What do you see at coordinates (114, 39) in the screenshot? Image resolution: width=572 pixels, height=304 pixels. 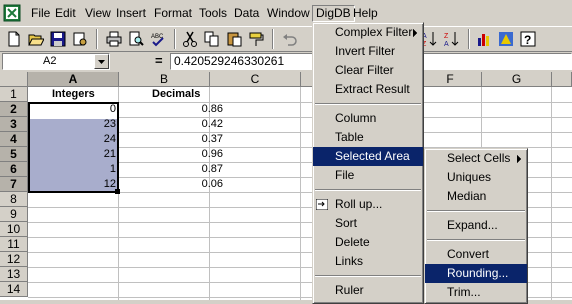 I see `print-icon` at bounding box center [114, 39].